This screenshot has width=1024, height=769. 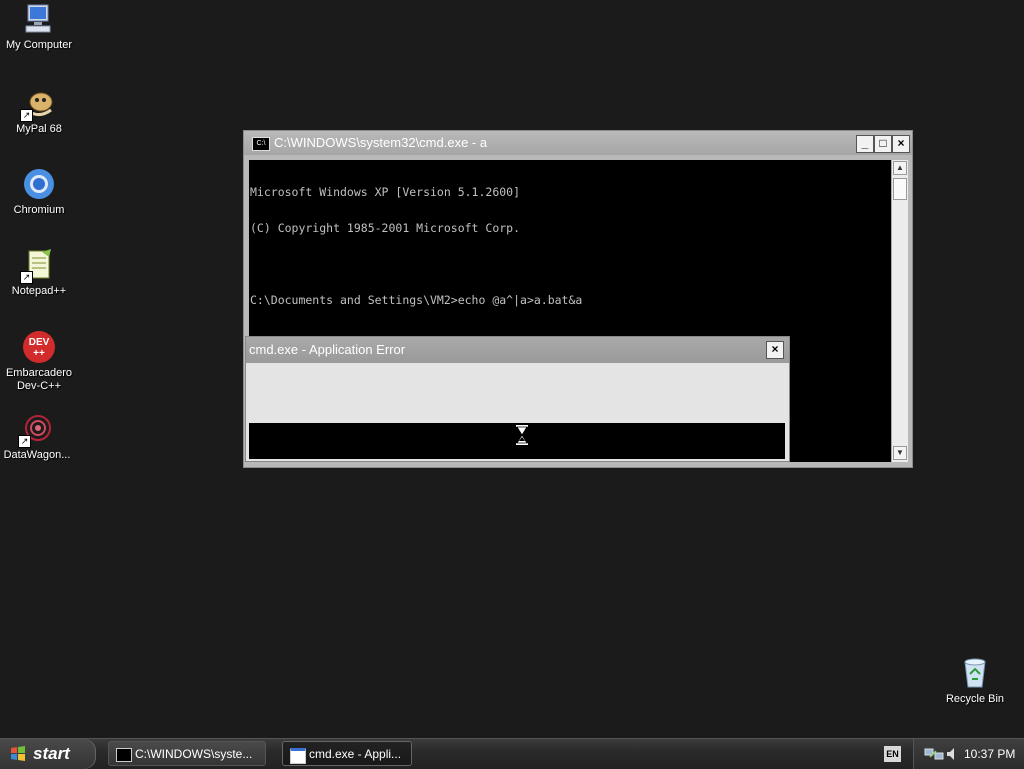 What do you see at coordinates (899, 311) in the screenshot?
I see `vertical-scrollbar: ▲ ▼` at bounding box center [899, 311].